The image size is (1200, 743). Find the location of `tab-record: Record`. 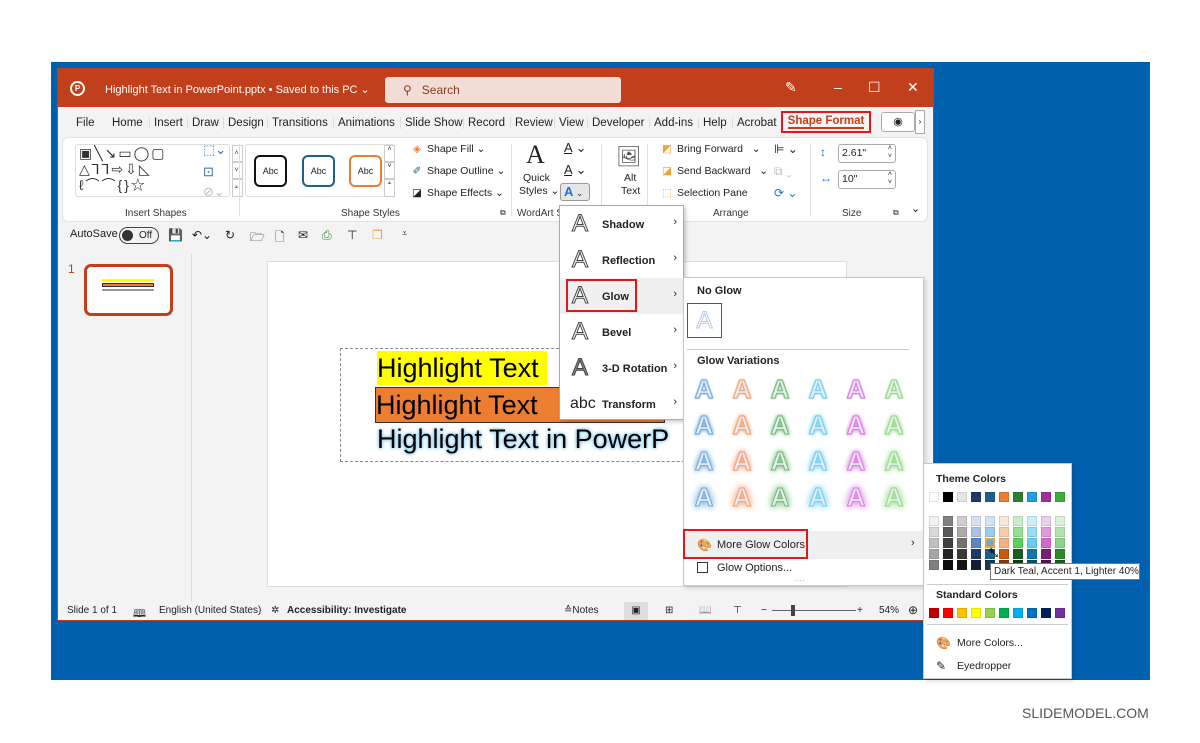

tab-record: Record is located at coordinates (484, 123).